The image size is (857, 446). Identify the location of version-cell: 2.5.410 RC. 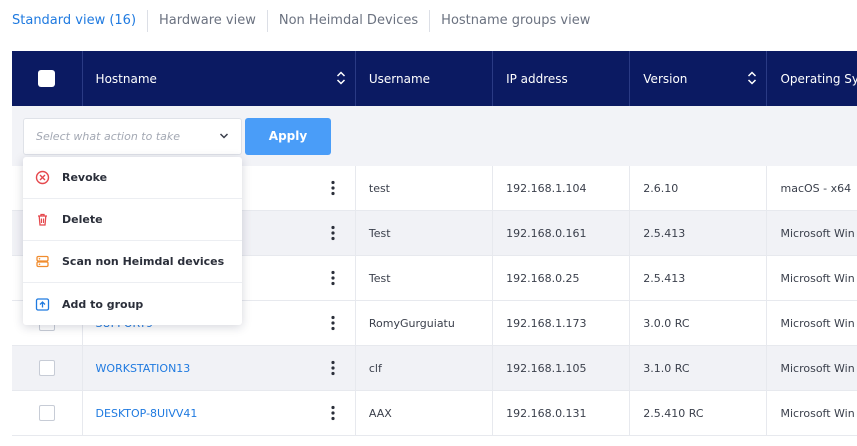
(699, 413).